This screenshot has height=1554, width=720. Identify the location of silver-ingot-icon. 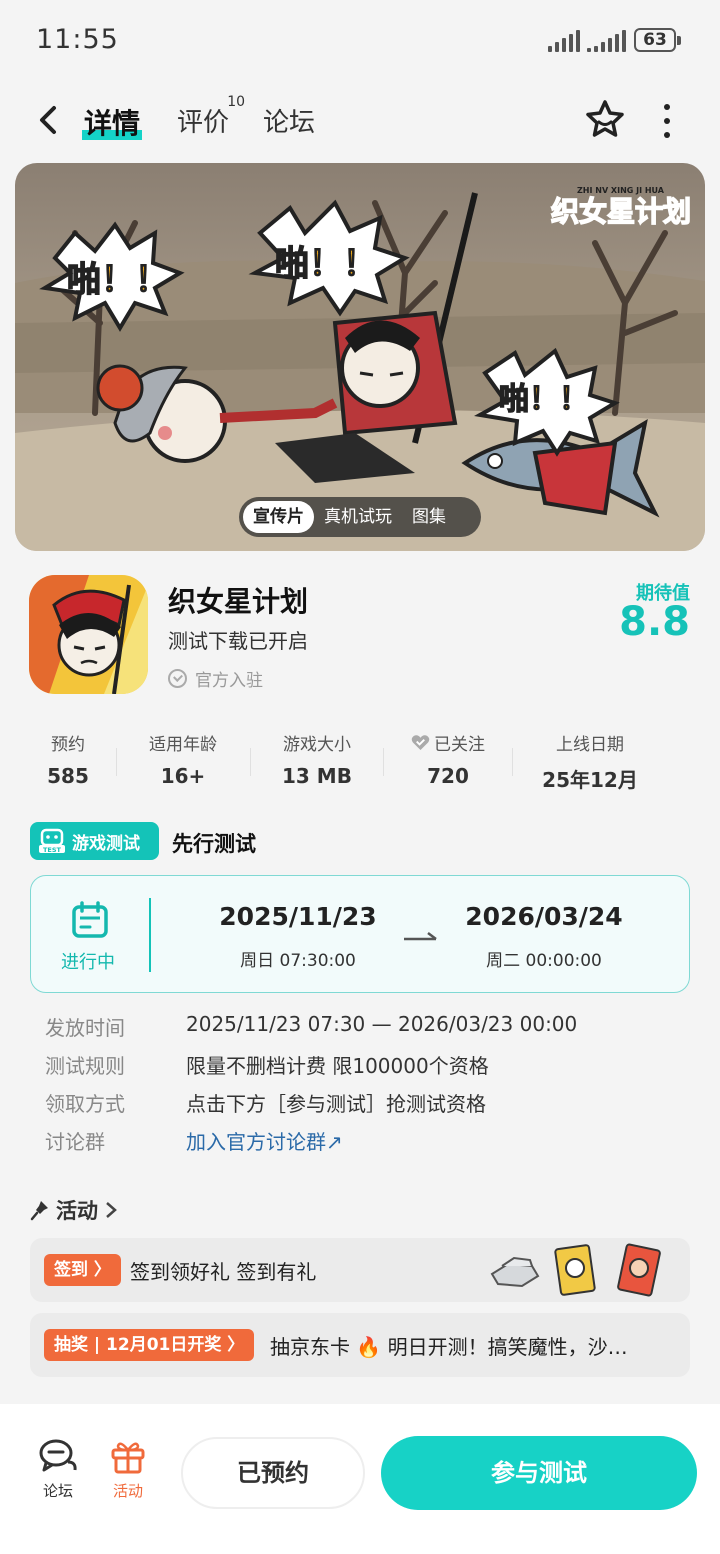
(515, 1272).